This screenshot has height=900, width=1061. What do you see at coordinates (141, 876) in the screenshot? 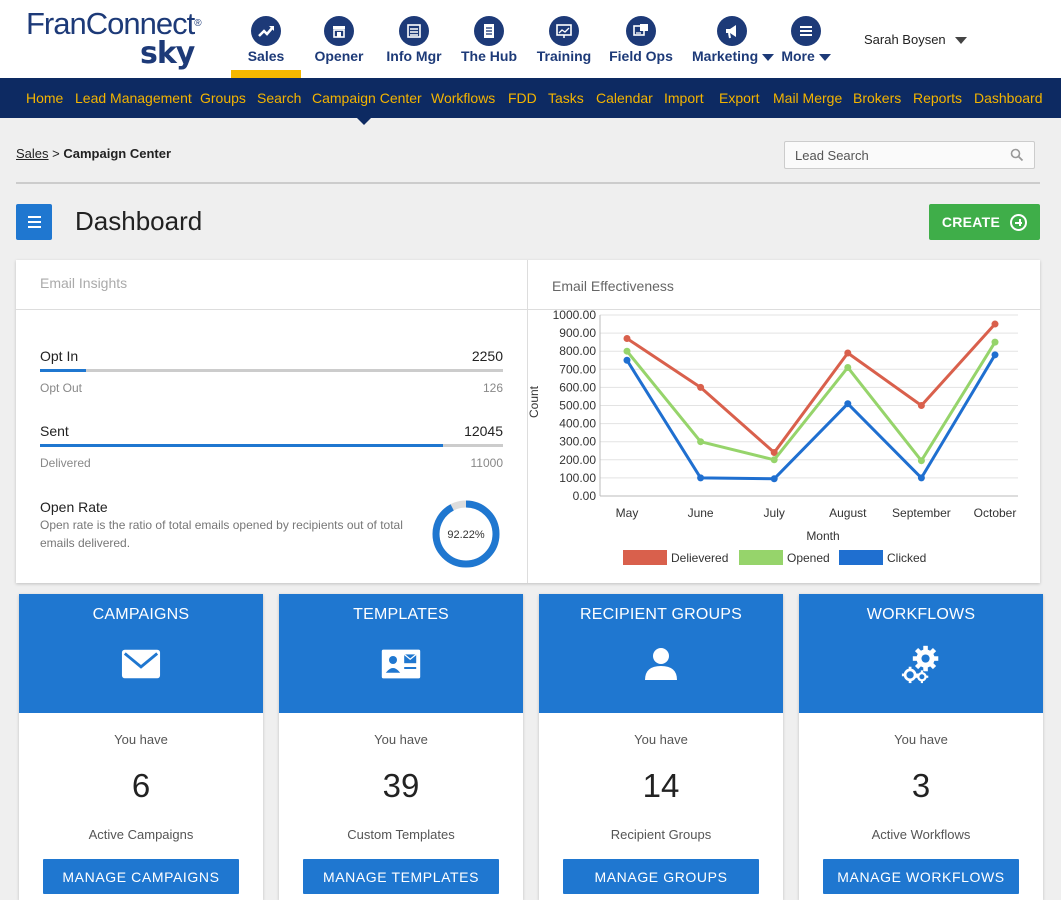
I see `manage-campaigns-button: MANAGE CAMPAIGNS` at bounding box center [141, 876].